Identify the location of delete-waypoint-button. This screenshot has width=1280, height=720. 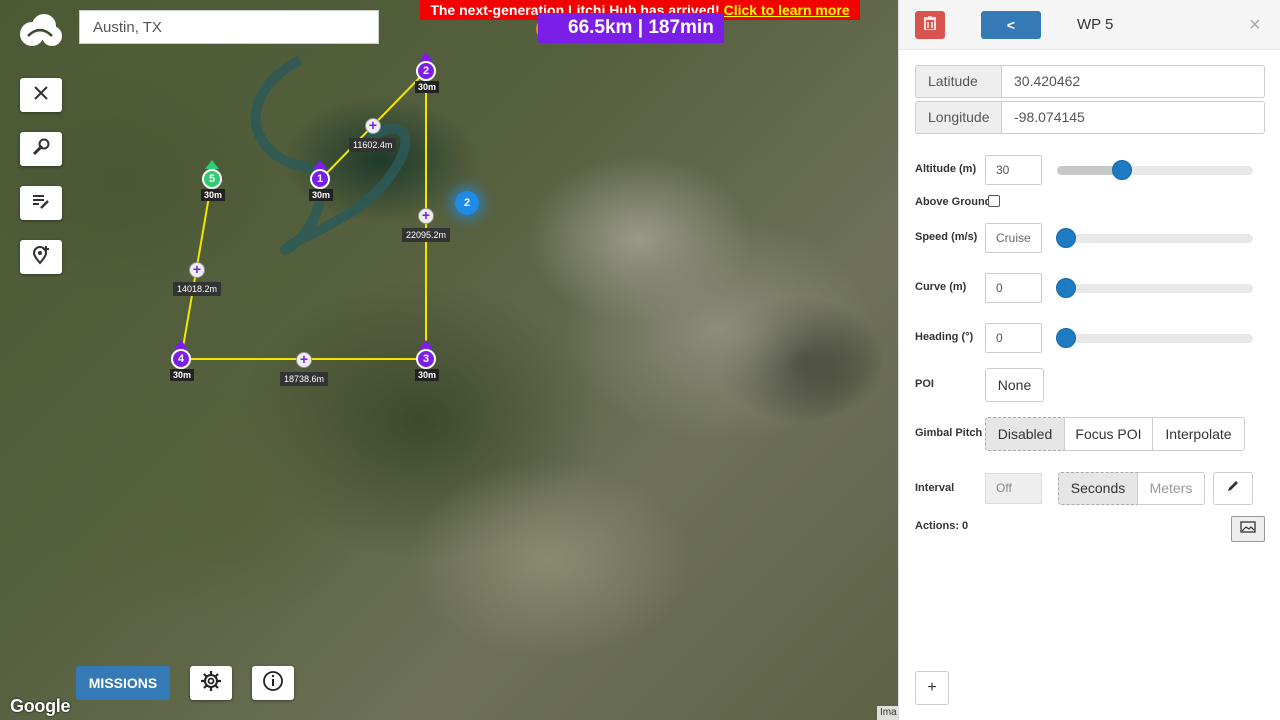
(930, 25).